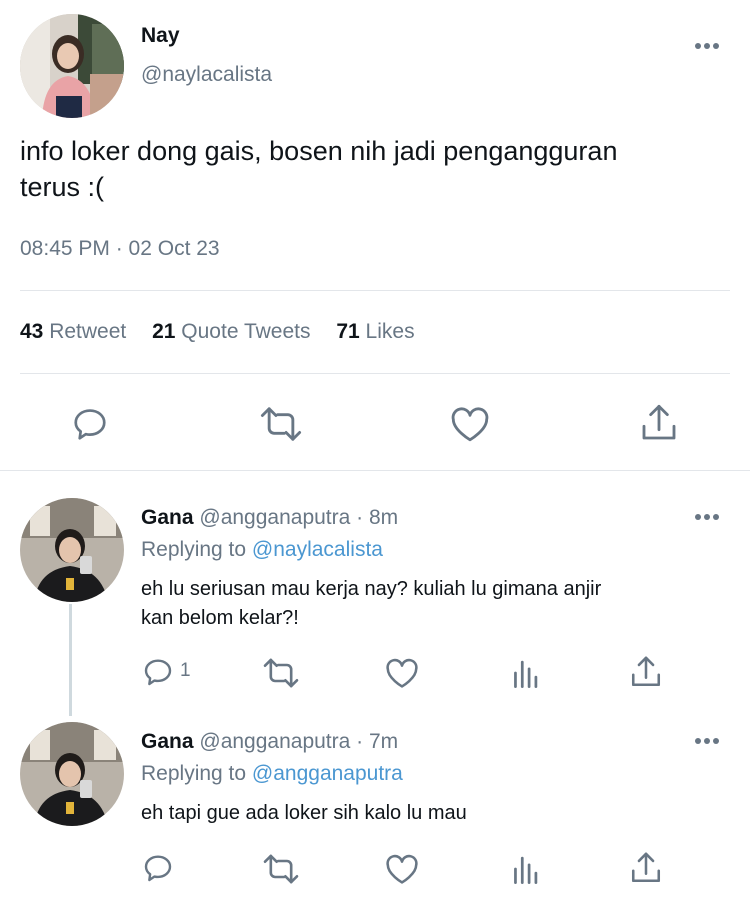 The height and width of the screenshot is (899, 750). I want to click on replying-to-line: Replying to @angganaputra, so click(272, 774).